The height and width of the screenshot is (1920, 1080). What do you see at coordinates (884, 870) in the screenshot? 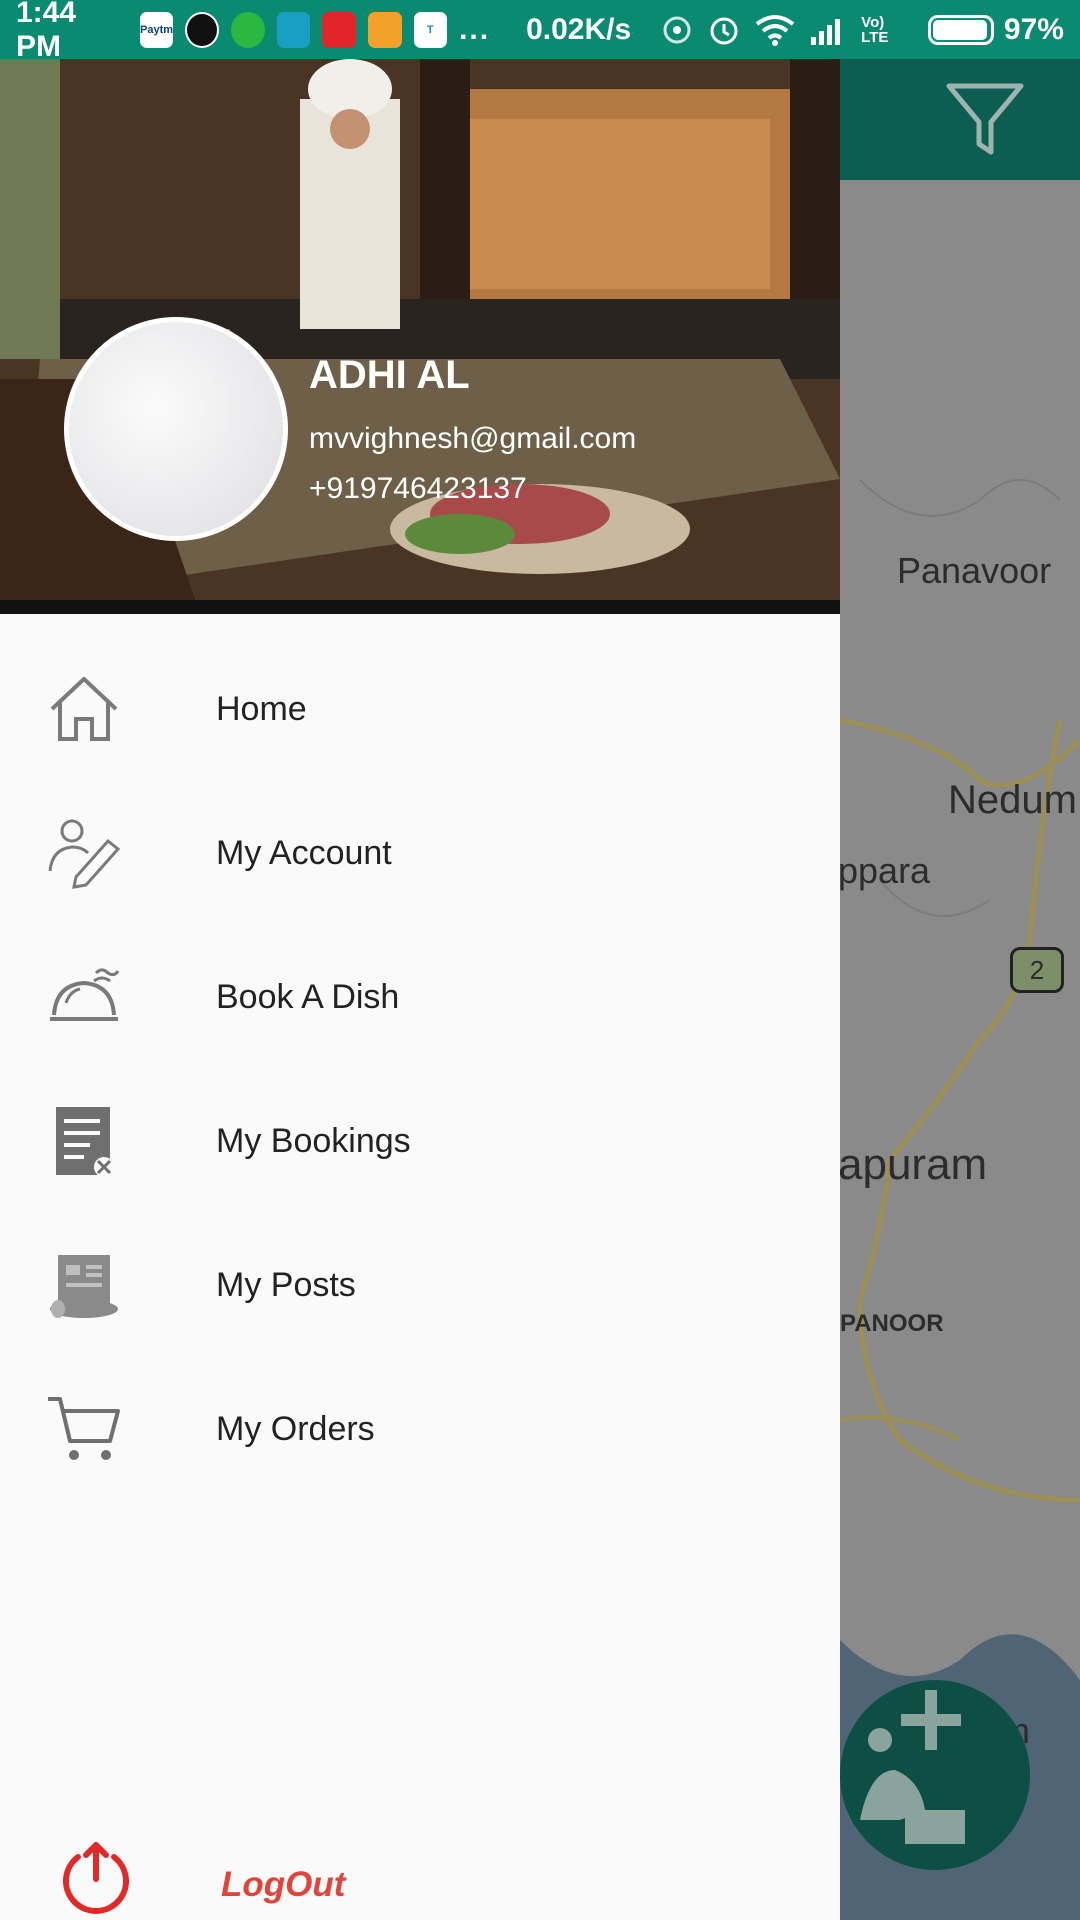
I see `map-label: ppara` at bounding box center [884, 870].